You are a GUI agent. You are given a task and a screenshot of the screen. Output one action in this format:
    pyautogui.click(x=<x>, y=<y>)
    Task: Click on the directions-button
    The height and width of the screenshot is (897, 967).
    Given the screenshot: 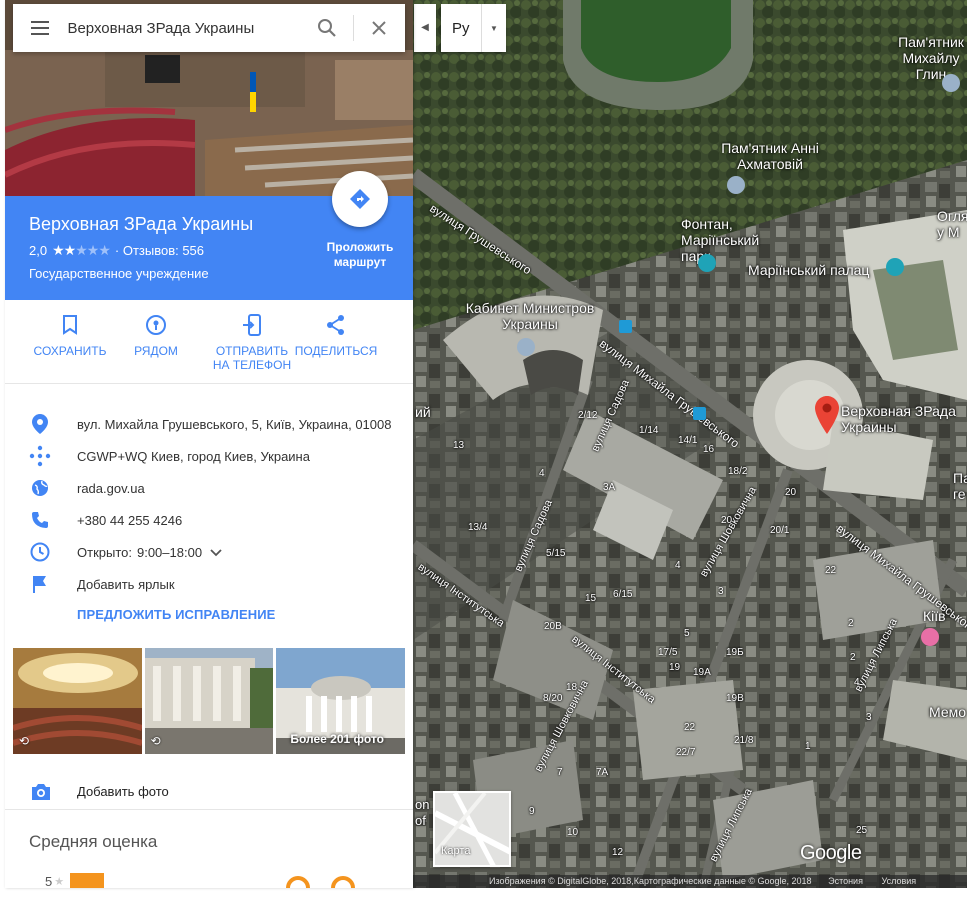 What is the action you would take?
    pyautogui.click(x=360, y=199)
    